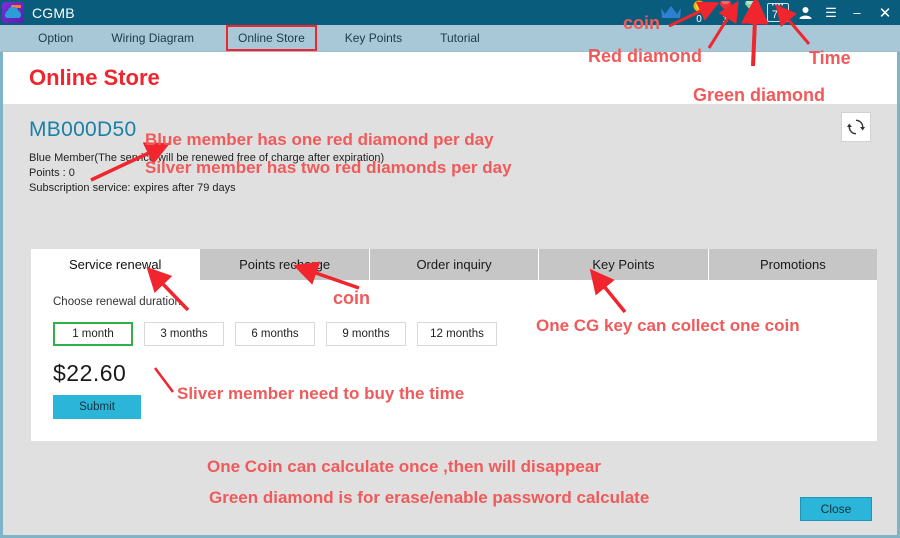 This screenshot has height=538, width=900. I want to click on choose-duration-label: Choose renewal duration, so click(117, 302).